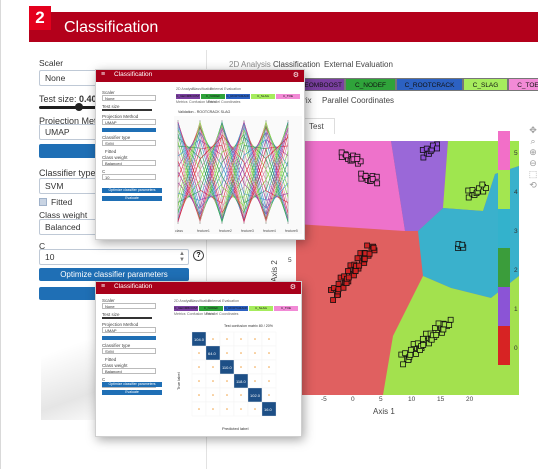 The image size is (538, 469). What do you see at coordinates (533, 163) in the screenshot?
I see `zoom-out-icon: ⊖` at bounding box center [533, 163].